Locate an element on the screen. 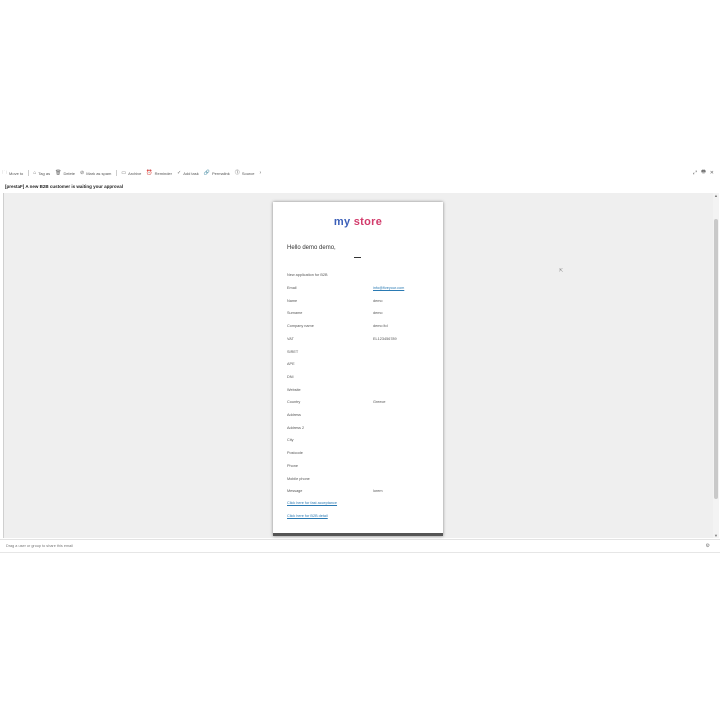 The height and width of the screenshot is (720, 720). field-row: Name demo is located at coordinates (362, 303).